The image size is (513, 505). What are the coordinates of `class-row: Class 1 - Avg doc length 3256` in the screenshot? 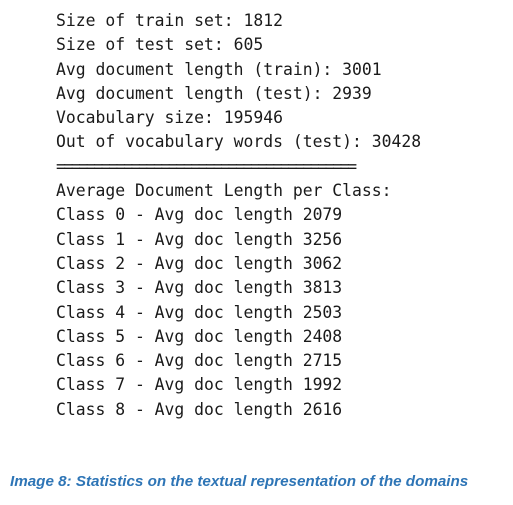 It's located at (199, 239).